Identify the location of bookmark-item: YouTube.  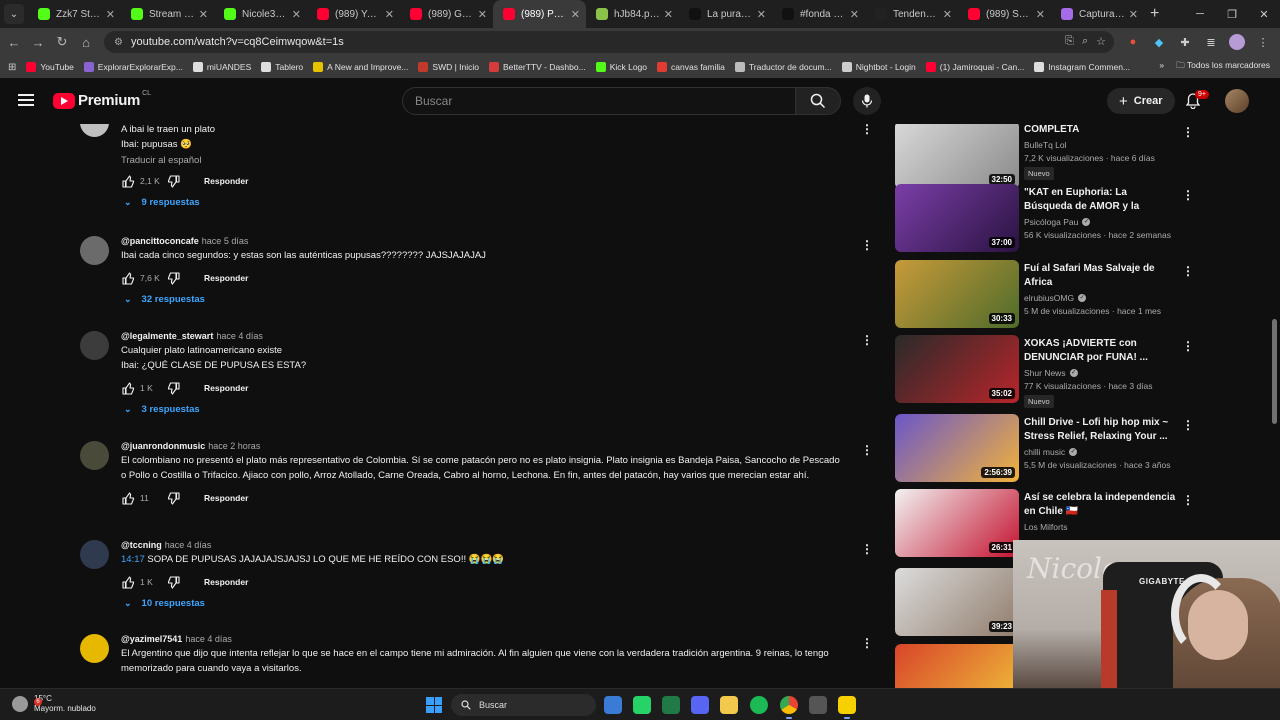
(50, 67).